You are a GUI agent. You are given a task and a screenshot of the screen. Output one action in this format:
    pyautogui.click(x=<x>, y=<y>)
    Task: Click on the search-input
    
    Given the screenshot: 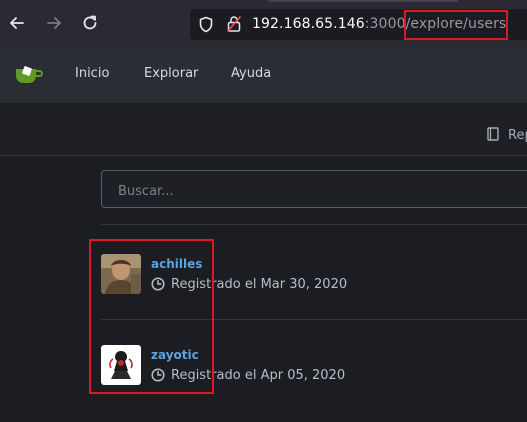 What is the action you would take?
    pyautogui.click(x=268, y=191)
    